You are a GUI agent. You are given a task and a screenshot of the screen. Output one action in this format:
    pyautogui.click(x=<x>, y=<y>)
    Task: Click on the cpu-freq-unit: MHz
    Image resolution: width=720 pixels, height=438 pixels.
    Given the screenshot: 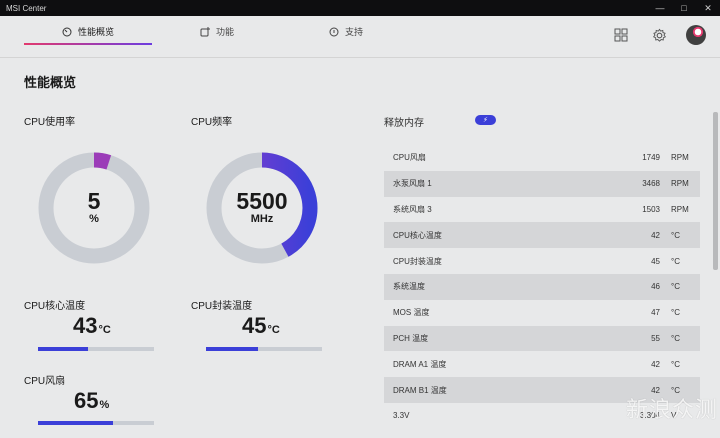 What is the action you would take?
    pyautogui.click(x=262, y=218)
    